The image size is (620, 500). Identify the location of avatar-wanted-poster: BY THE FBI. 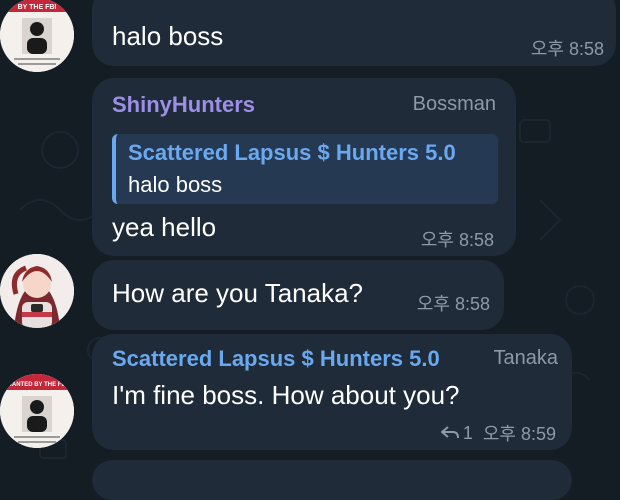
(37, 36).